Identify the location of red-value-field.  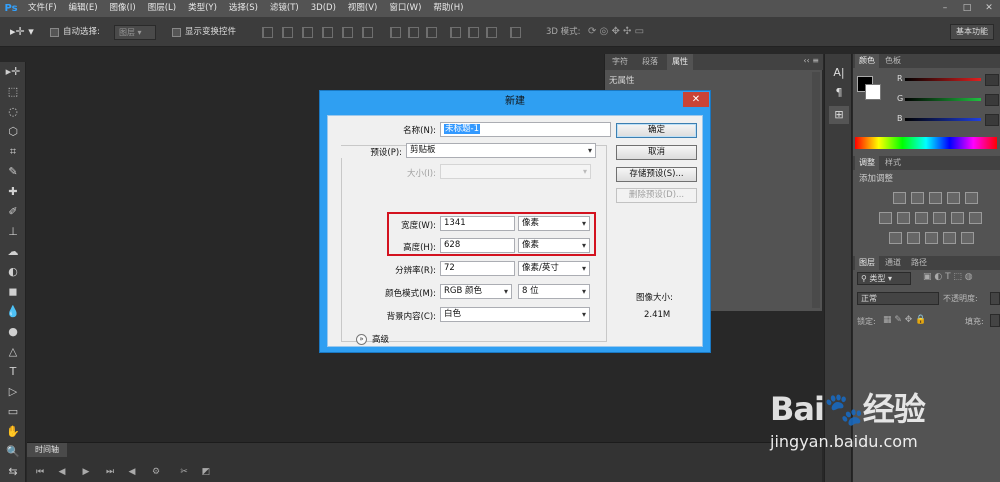
(992, 80).